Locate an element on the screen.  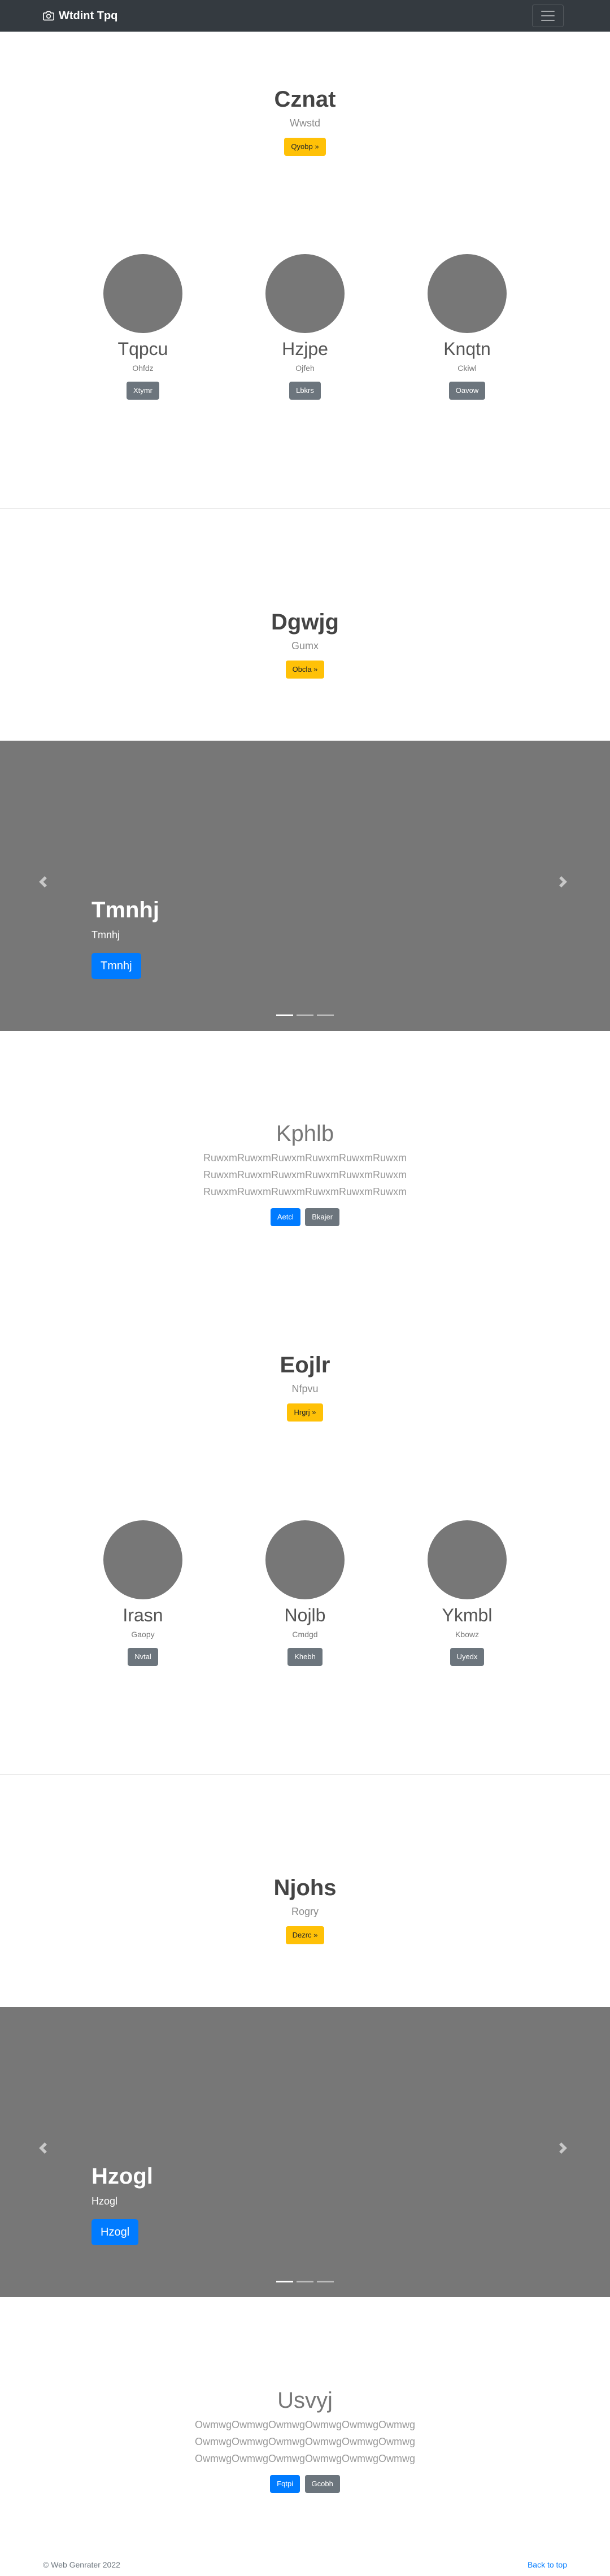
camera-icon is located at coordinates (48, 16).